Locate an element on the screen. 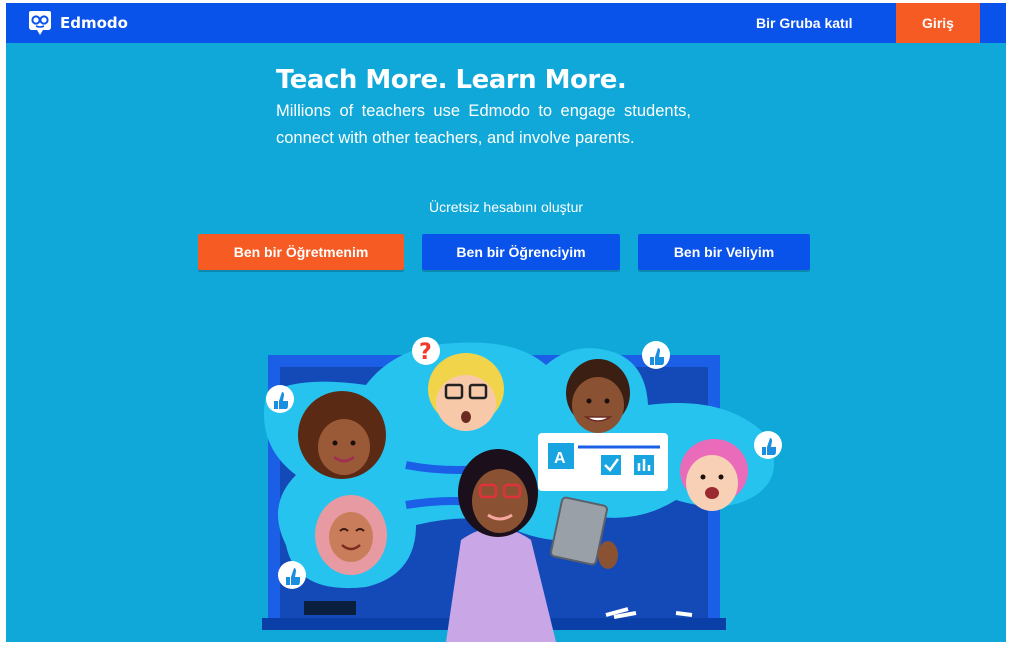 Image resolution: width=1012 pixels, height=646 pixels. join-group-link: Bir Gruba katıl is located at coordinates (804, 23).